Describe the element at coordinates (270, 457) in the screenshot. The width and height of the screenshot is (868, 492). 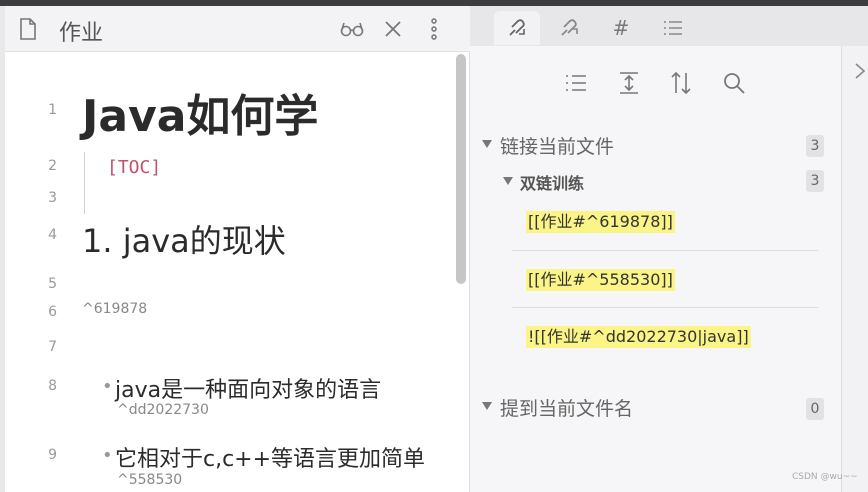
I see `list-item-text: 它相对于c,c++等语言更加简单` at that location.